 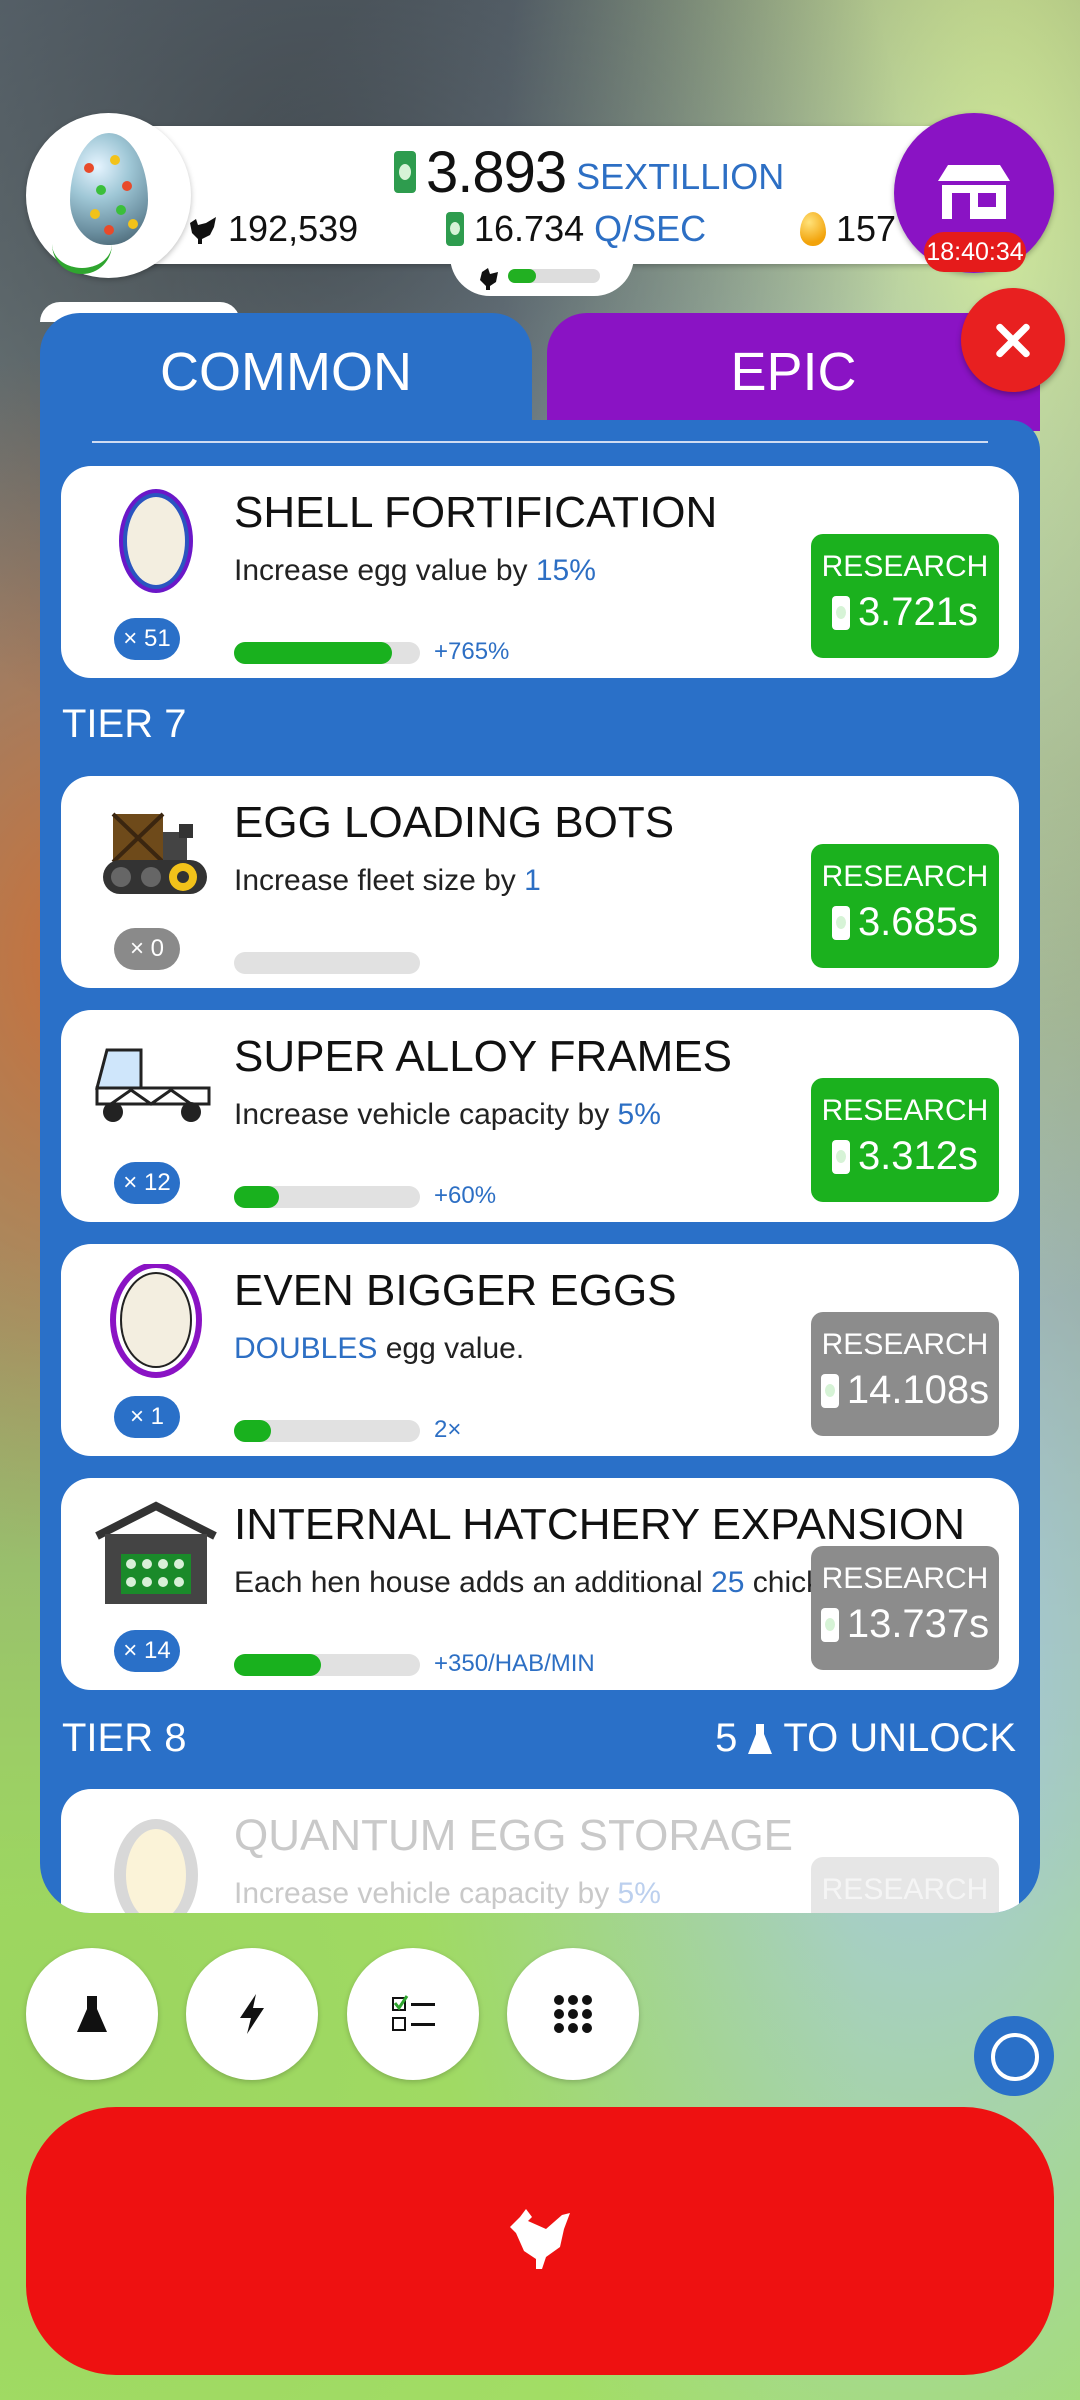 I want to click on grid-icon, so click(x=573, y=2014).